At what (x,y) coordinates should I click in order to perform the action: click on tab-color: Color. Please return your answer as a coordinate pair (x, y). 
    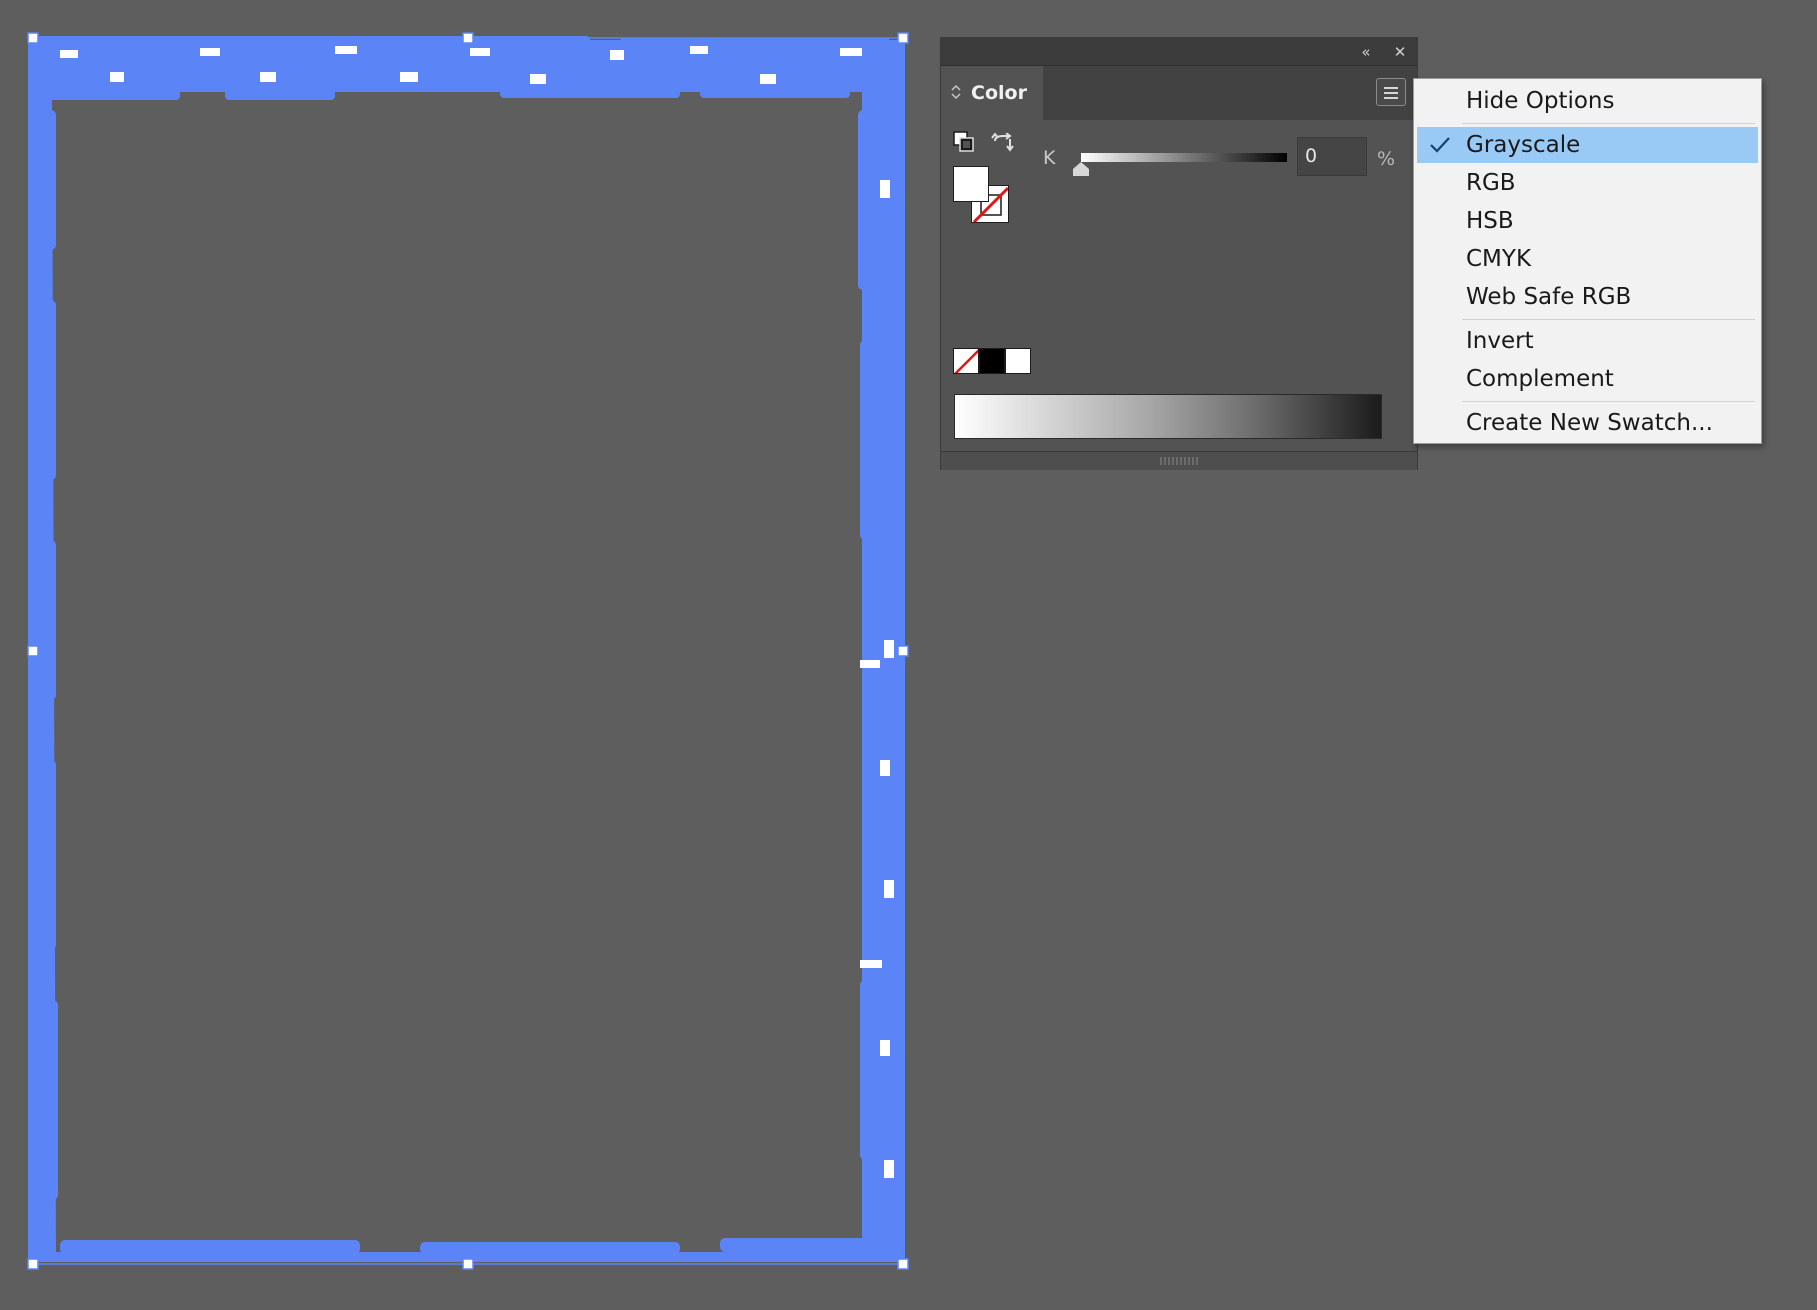
    Looking at the image, I should click on (992, 93).